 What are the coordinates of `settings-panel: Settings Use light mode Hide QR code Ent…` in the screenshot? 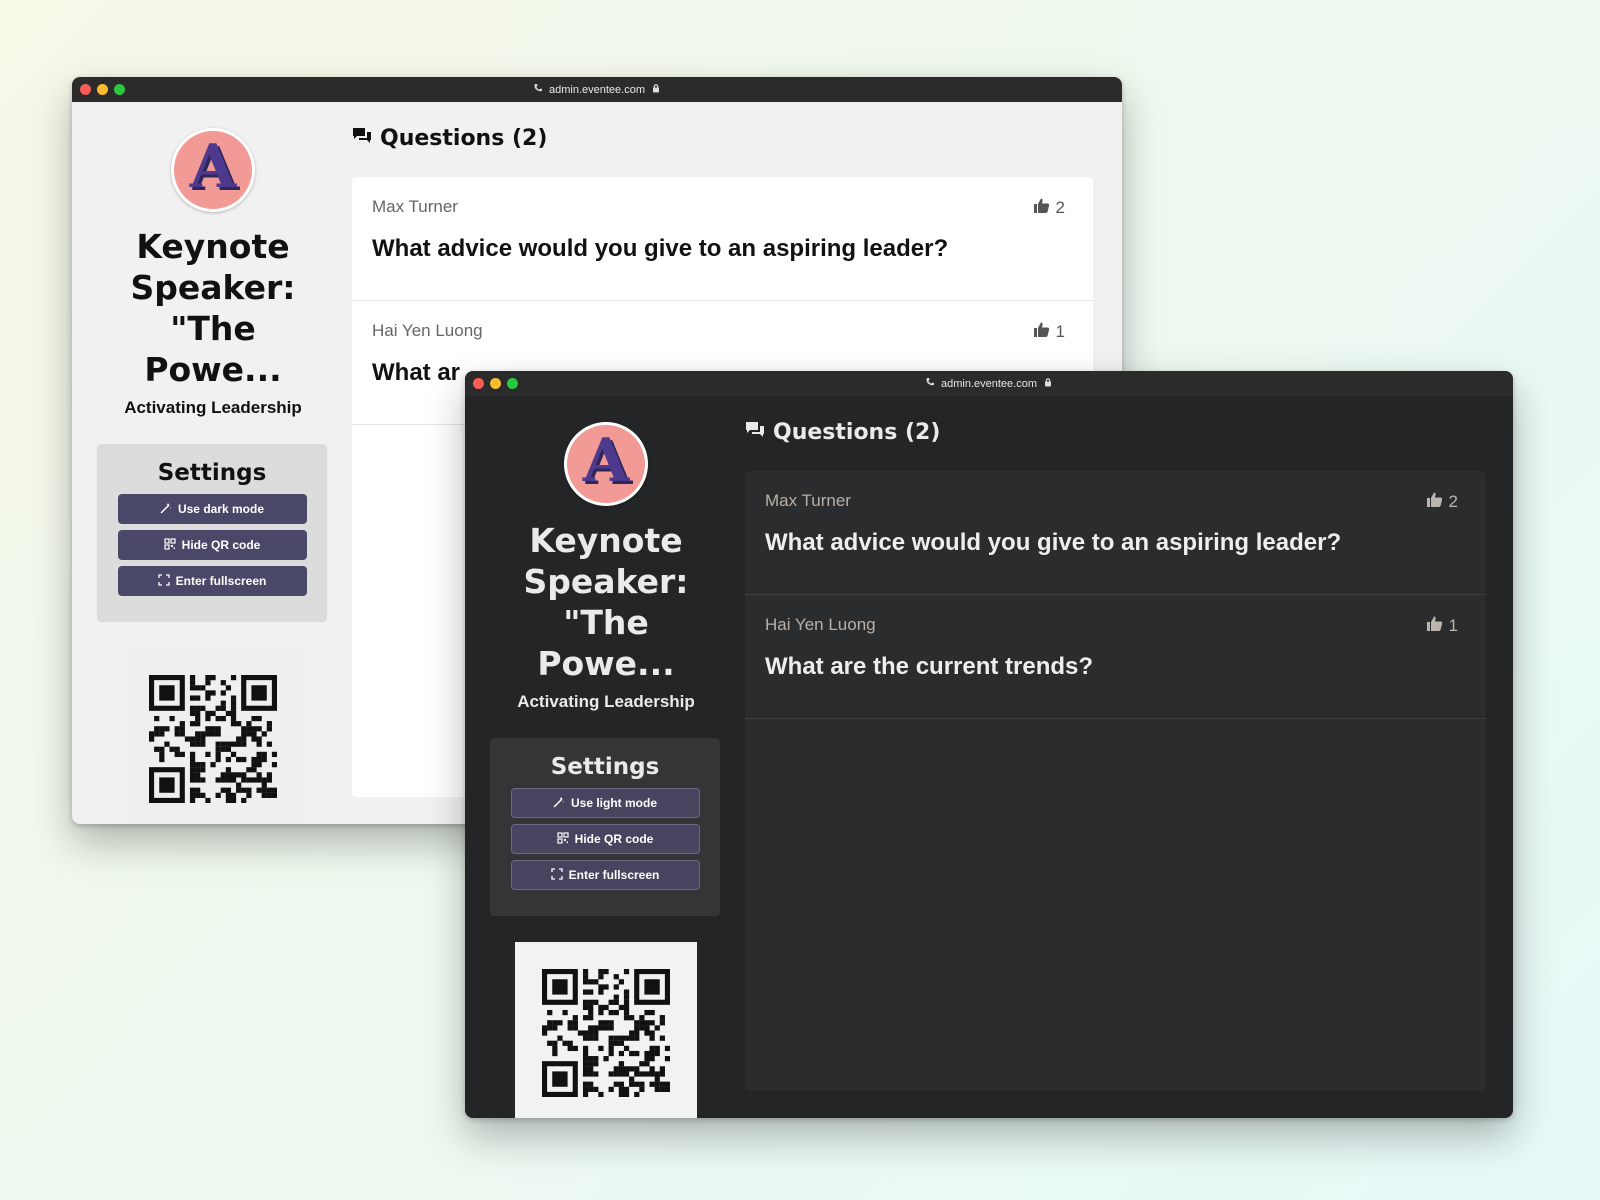 It's located at (605, 827).